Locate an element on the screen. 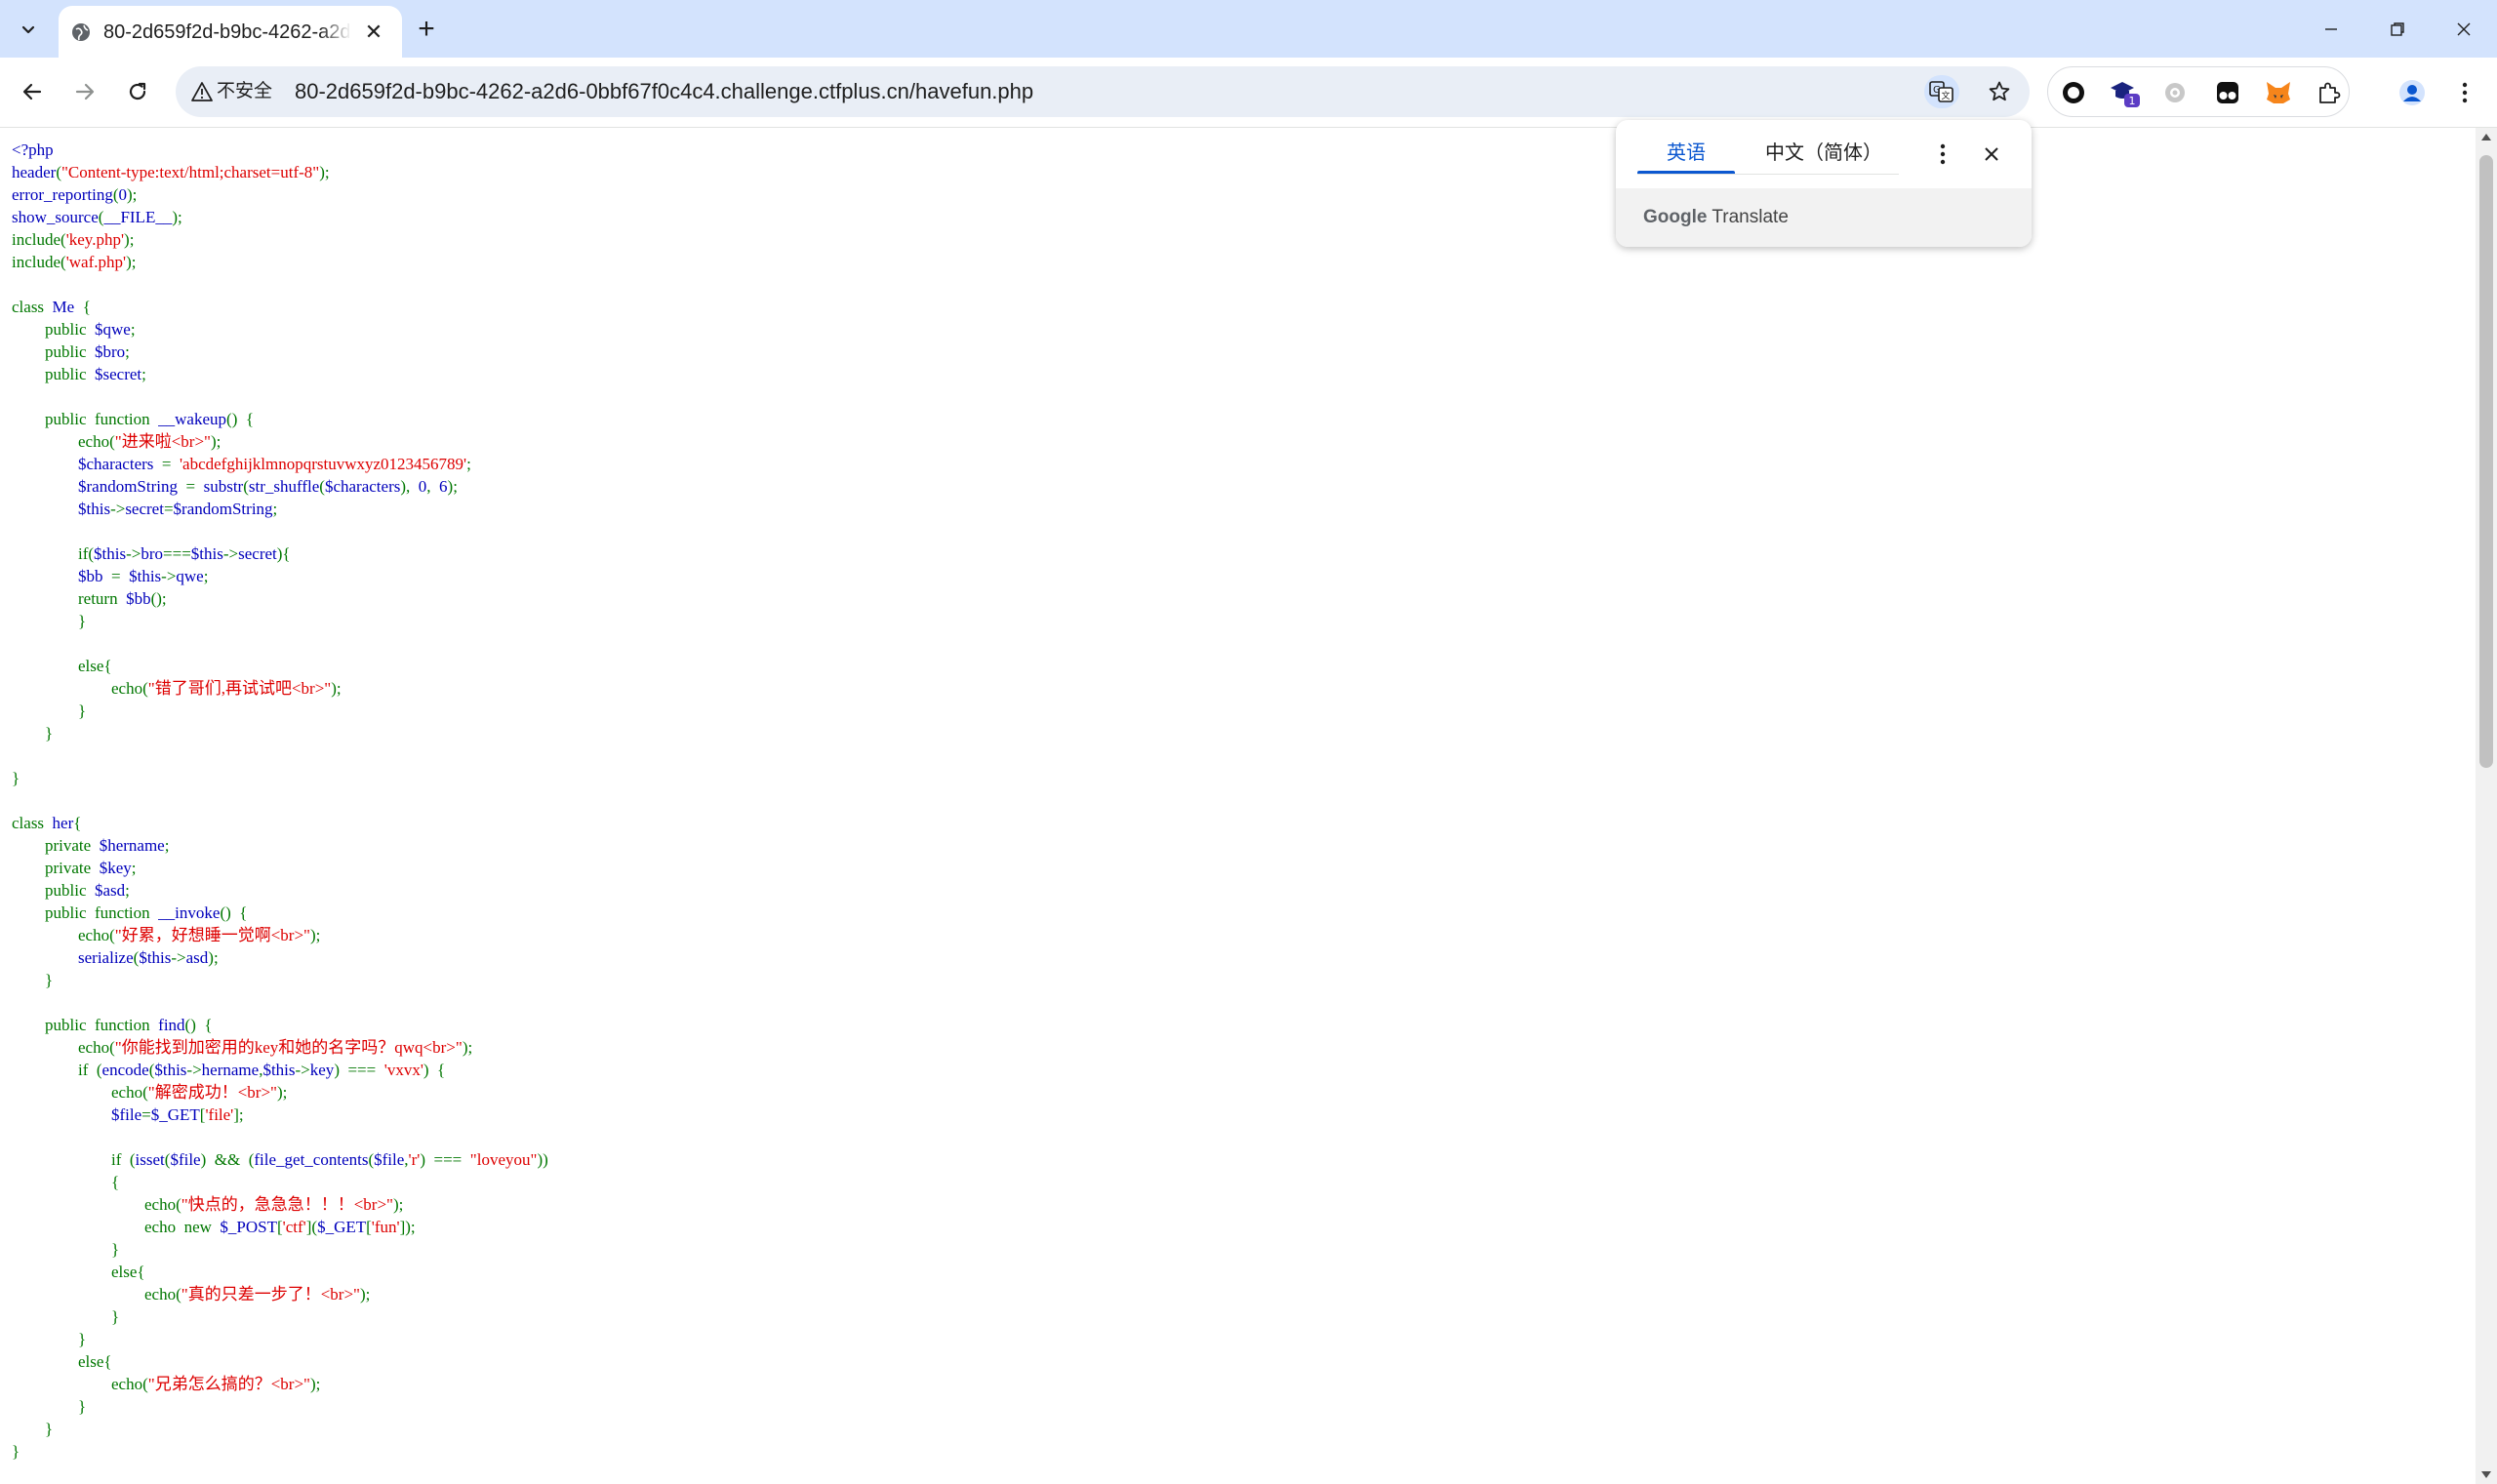 This screenshot has width=2497, height=1484. code-token: private is located at coordinates (72, 868).